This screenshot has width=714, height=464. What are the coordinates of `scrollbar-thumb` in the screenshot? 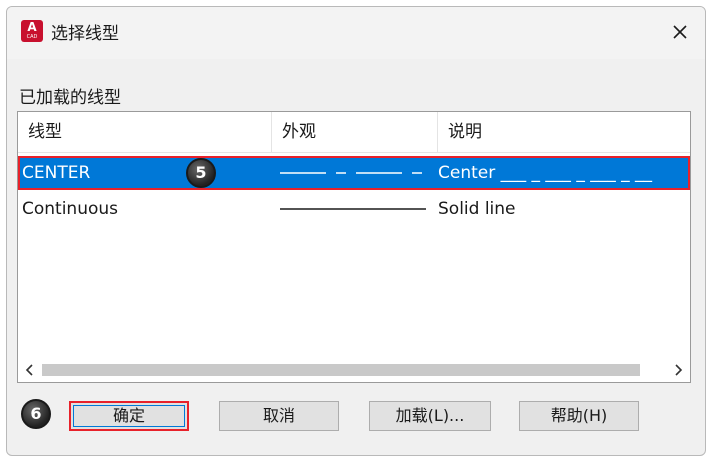 It's located at (341, 370).